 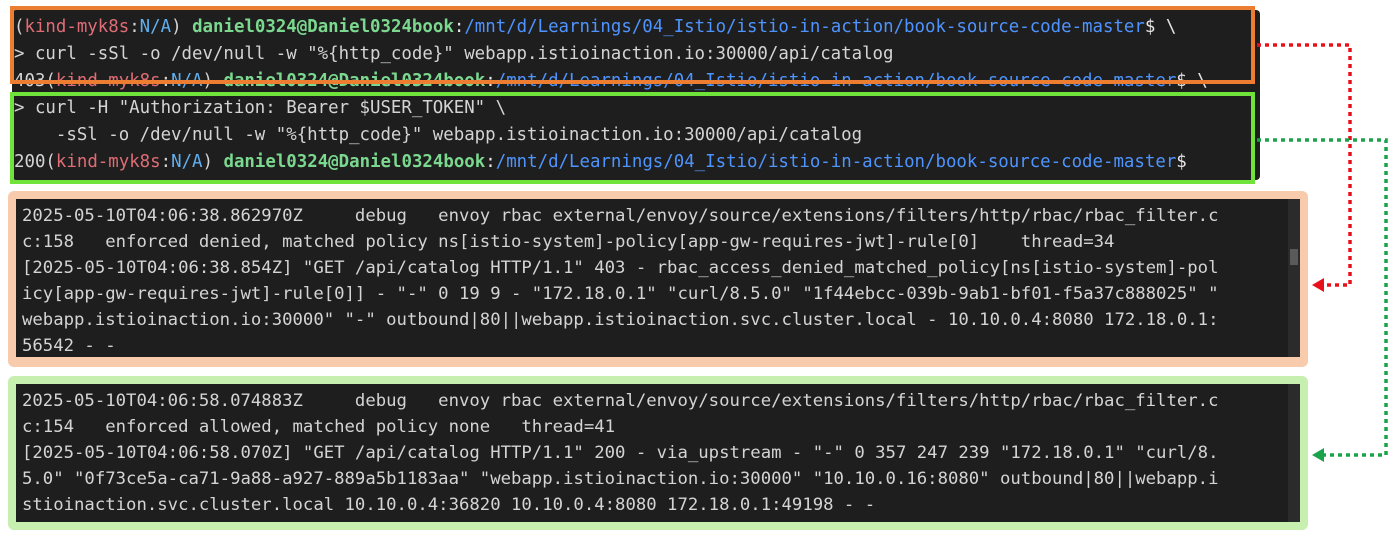 What do you see at coordinates (1322, 300) in the screenshot?
I see `green-dotted-arrow` at bounding box center [1322, 300].